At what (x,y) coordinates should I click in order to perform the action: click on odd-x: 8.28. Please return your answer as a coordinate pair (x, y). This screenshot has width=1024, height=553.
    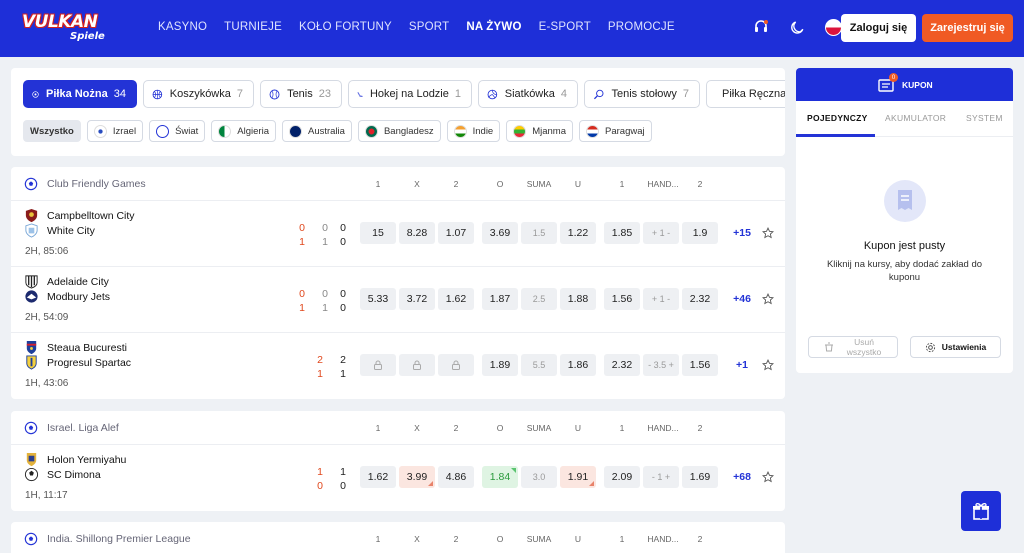
    Looking at the image, I should click on (417, 233).